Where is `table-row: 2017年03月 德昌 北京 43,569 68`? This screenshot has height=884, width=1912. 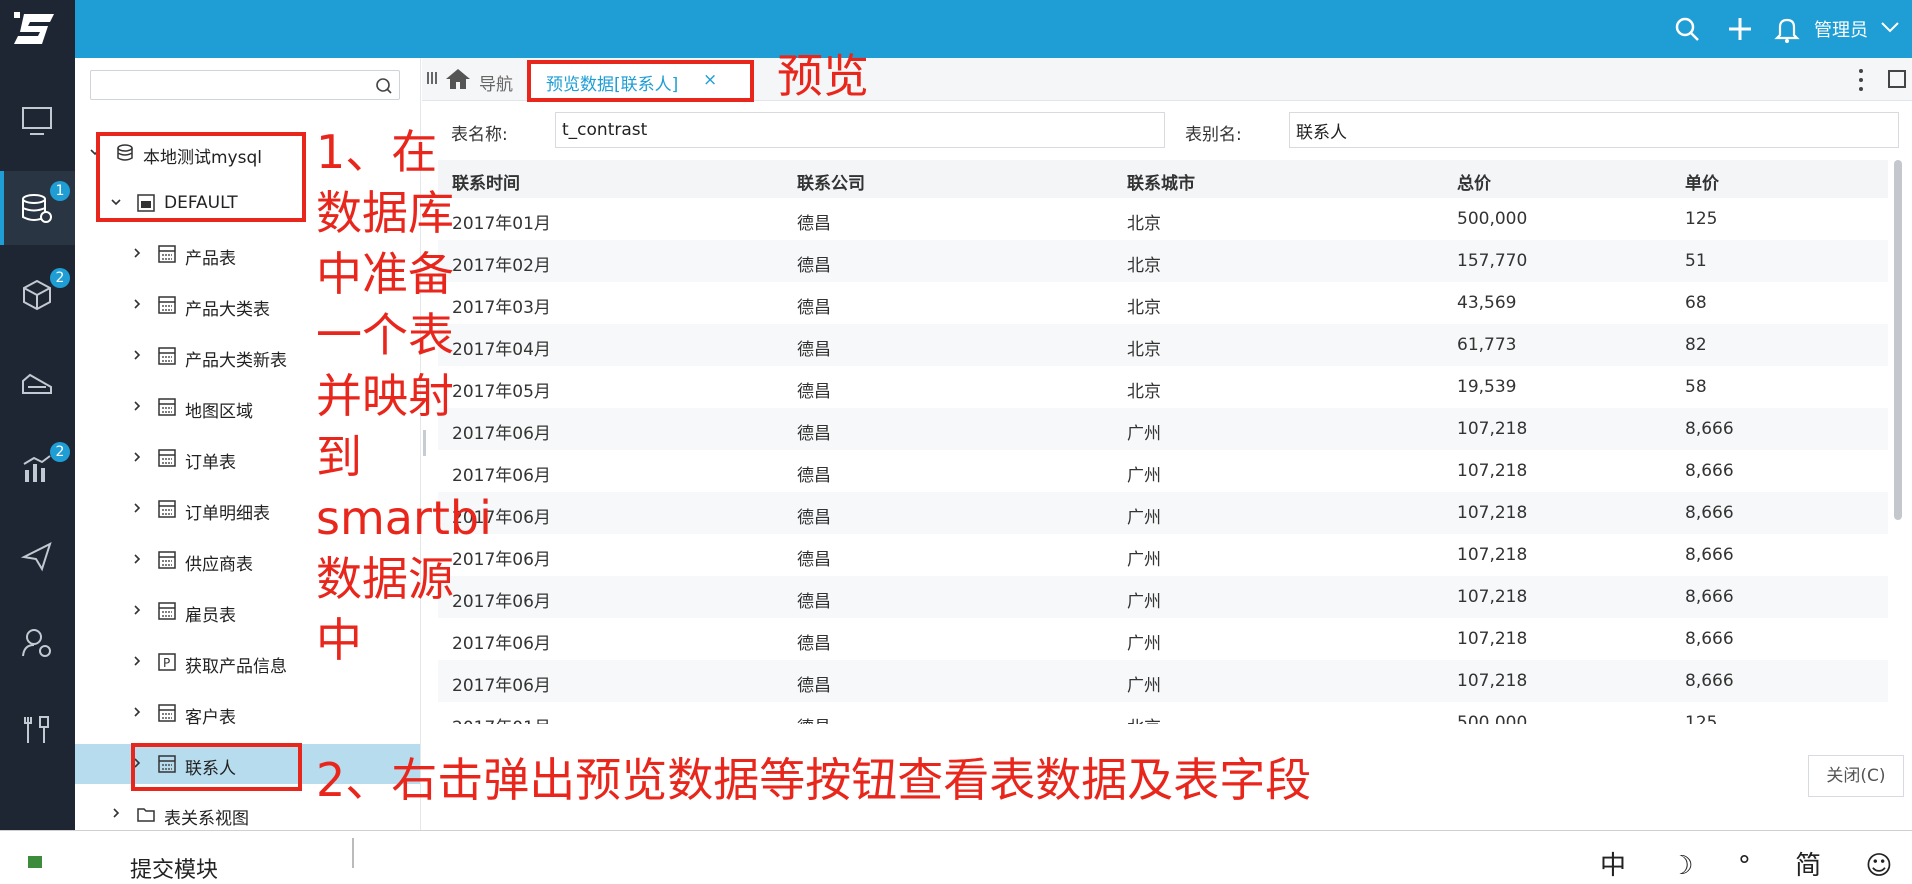
table-row: 2017年03月 德昌 北京 43,569 68 is located at coordinates (1163, 303).